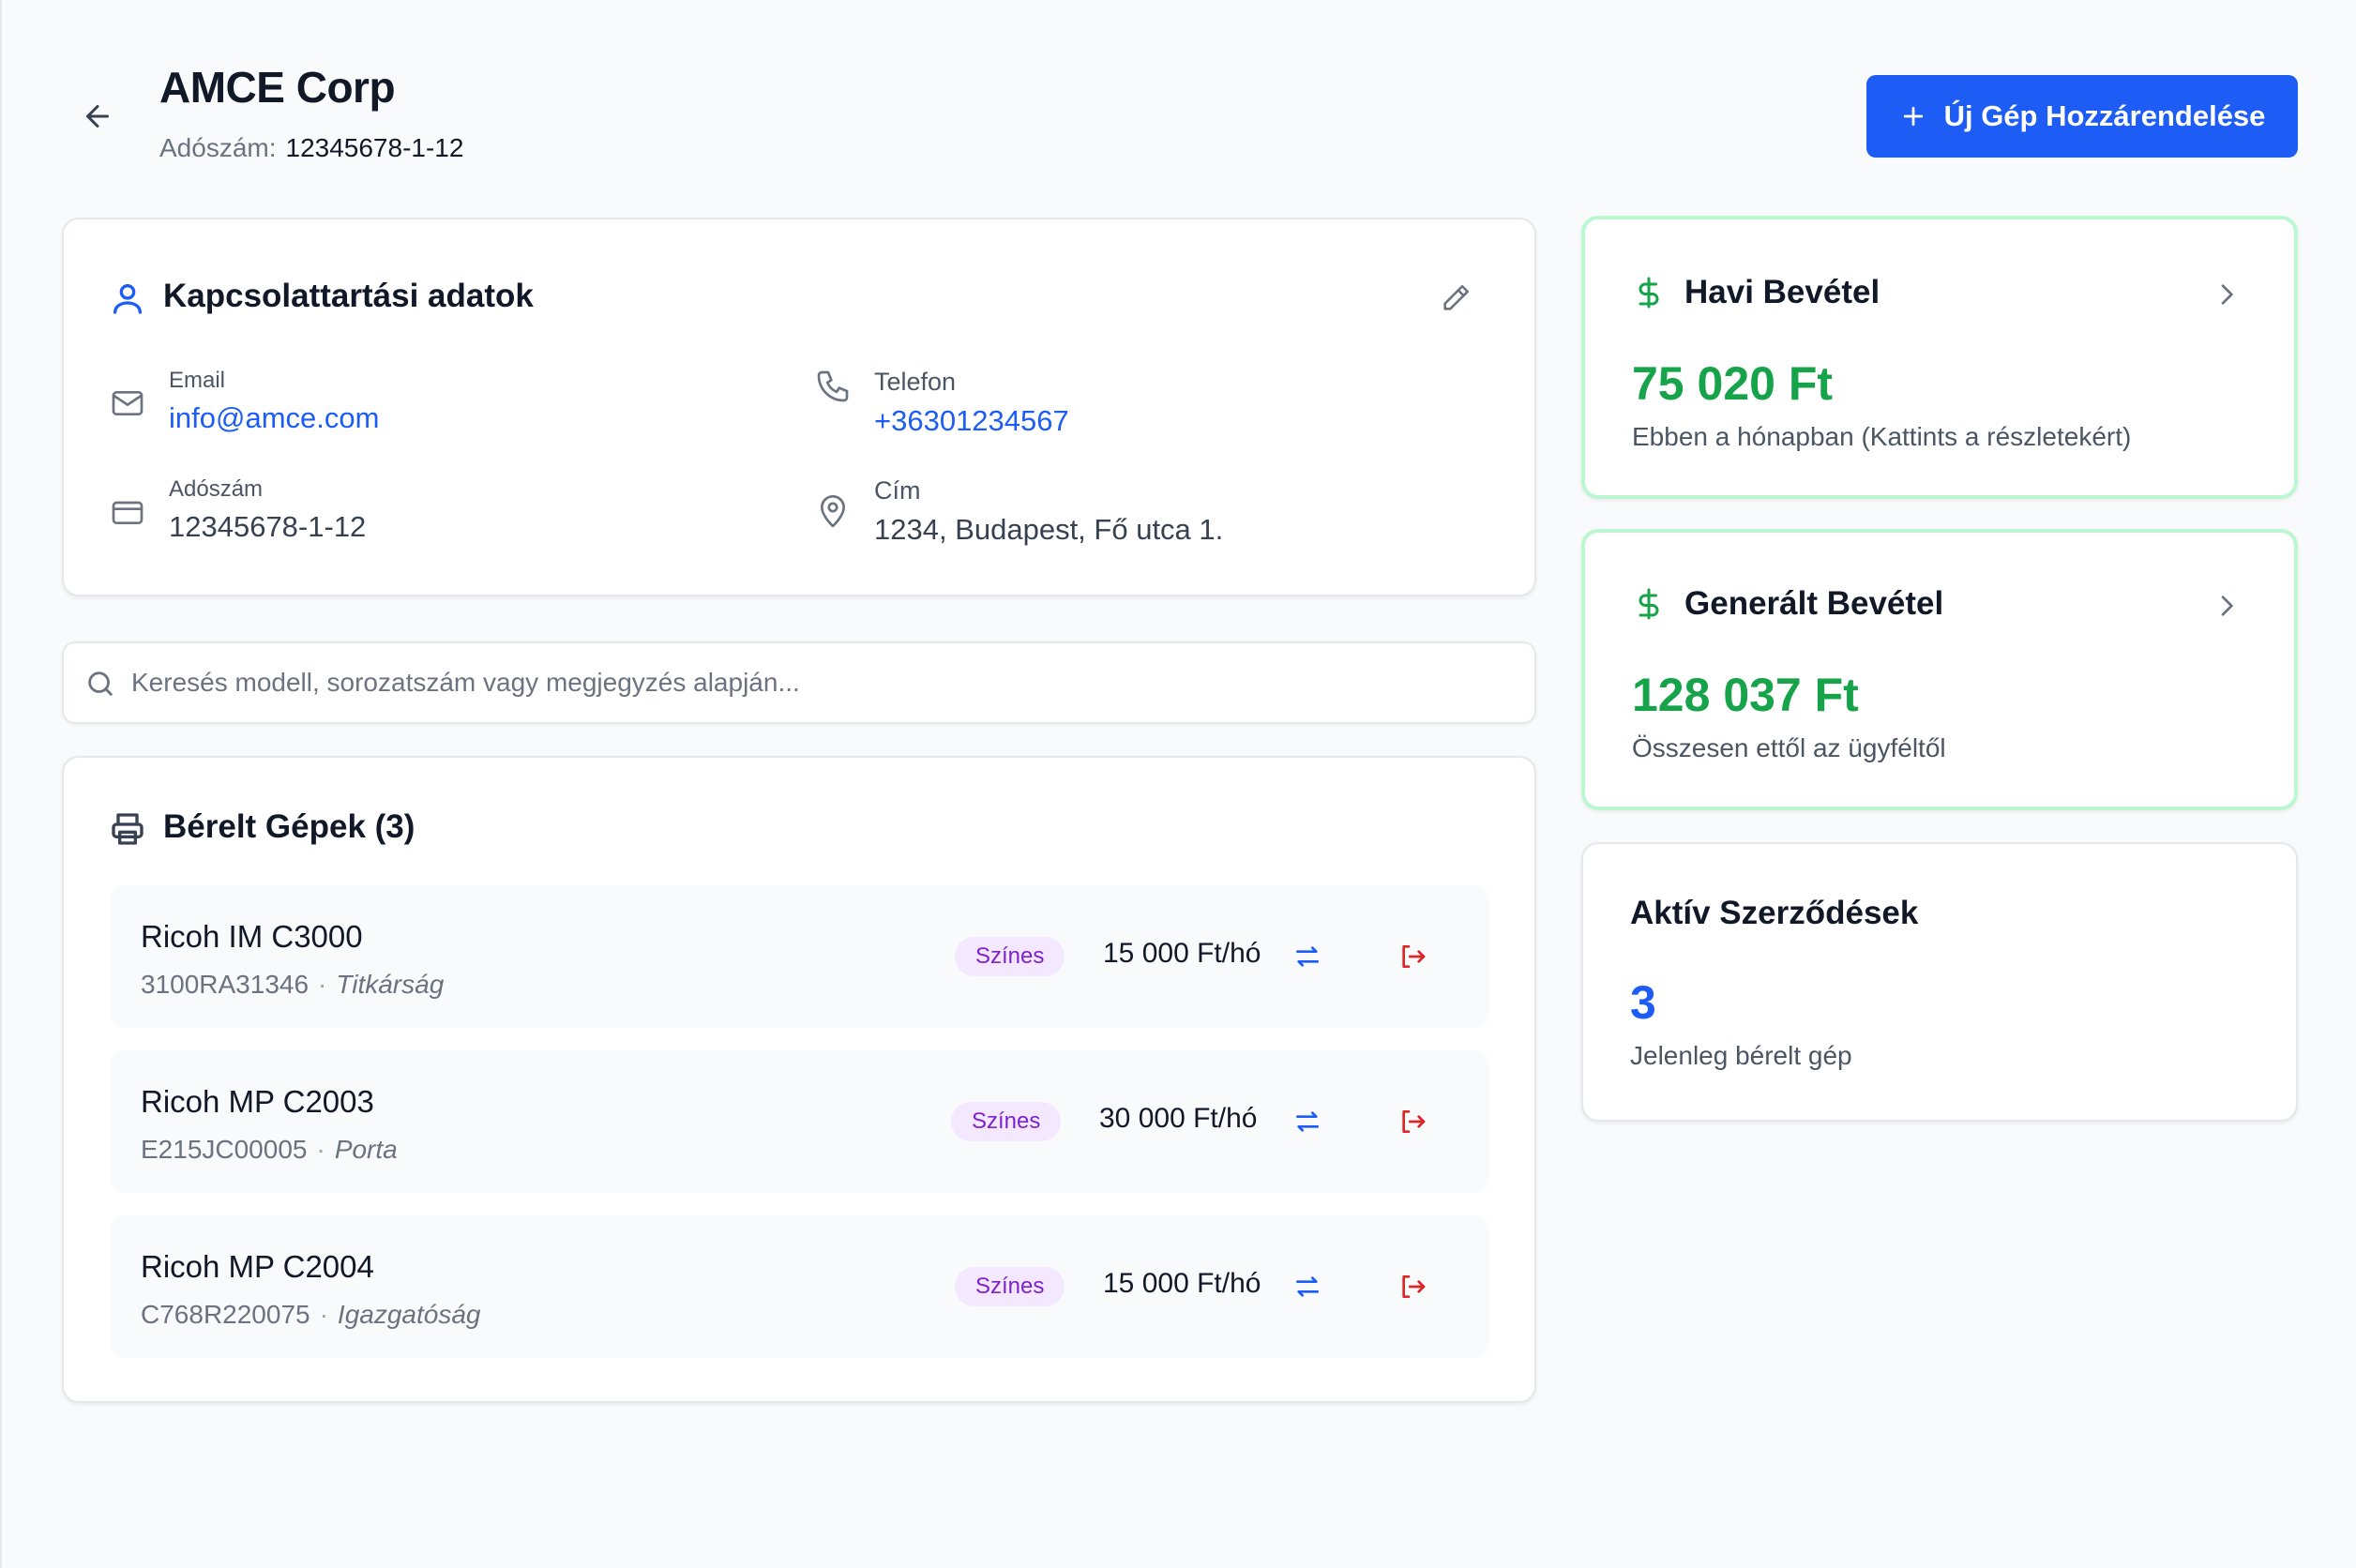 The width and height of the screenshot is (2356, 1568). I want to click on rented-machines-title: Bérelt Gépek (3), so click(289, 827).